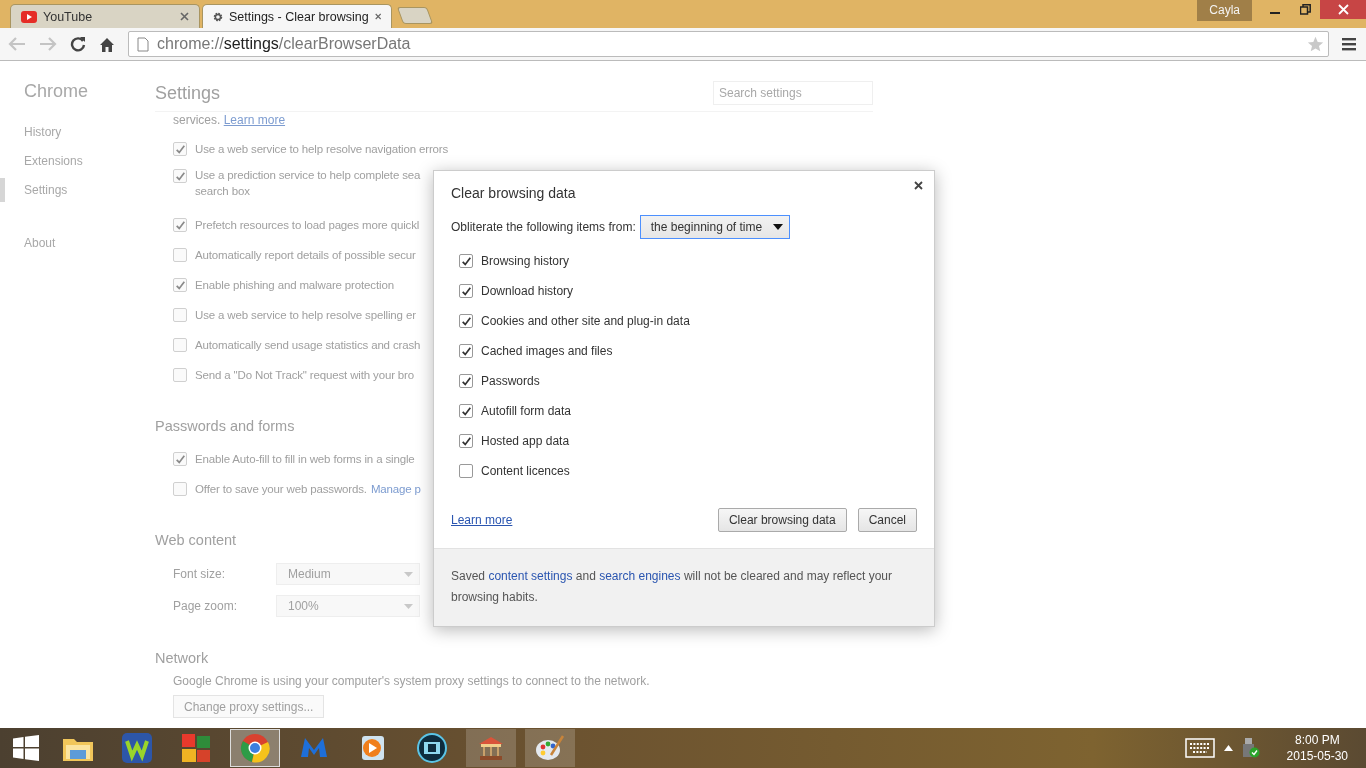  I want to click on section-heading: Web content, so click(196, 540).